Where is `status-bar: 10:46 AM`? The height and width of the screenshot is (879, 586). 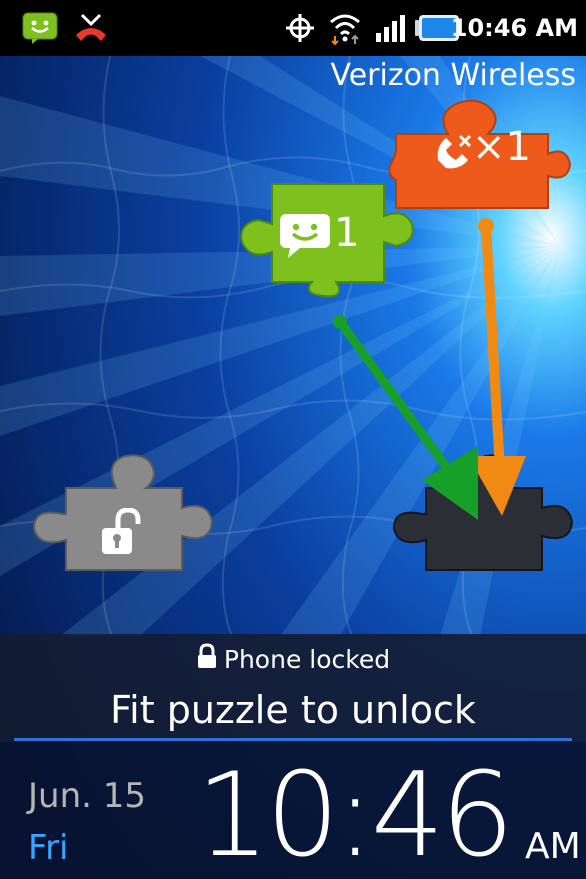 status-bar: 10:46 AM is located at coordinates (293, 28).